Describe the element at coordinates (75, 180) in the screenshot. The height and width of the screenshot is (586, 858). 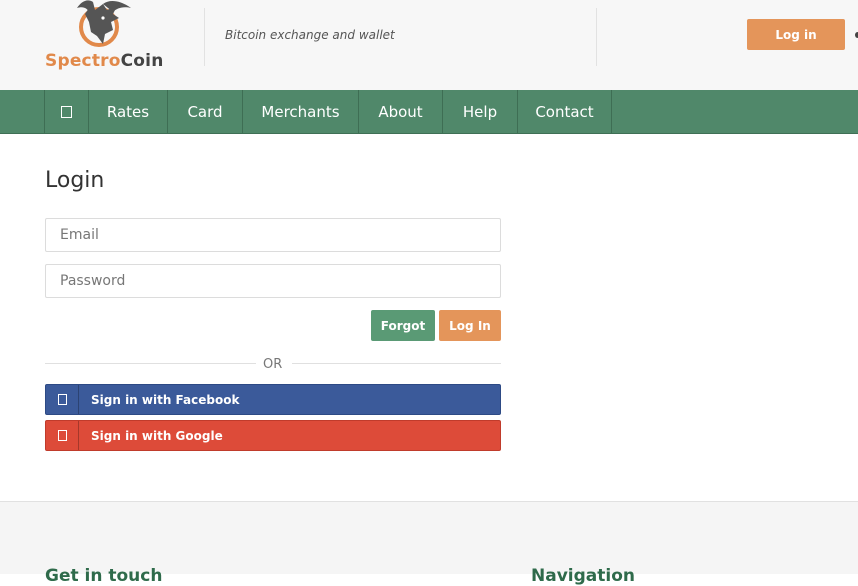
I see `page-title: Login` at that location.